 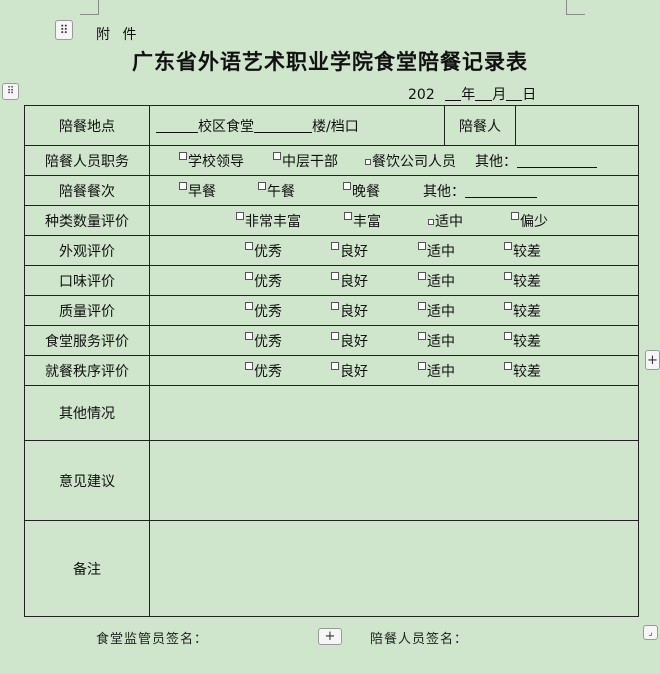 What do you see at coordinates (445, 221) in the screenshot?
I see `variety-option-moderate: 适中` at bounding box center [445, 221].